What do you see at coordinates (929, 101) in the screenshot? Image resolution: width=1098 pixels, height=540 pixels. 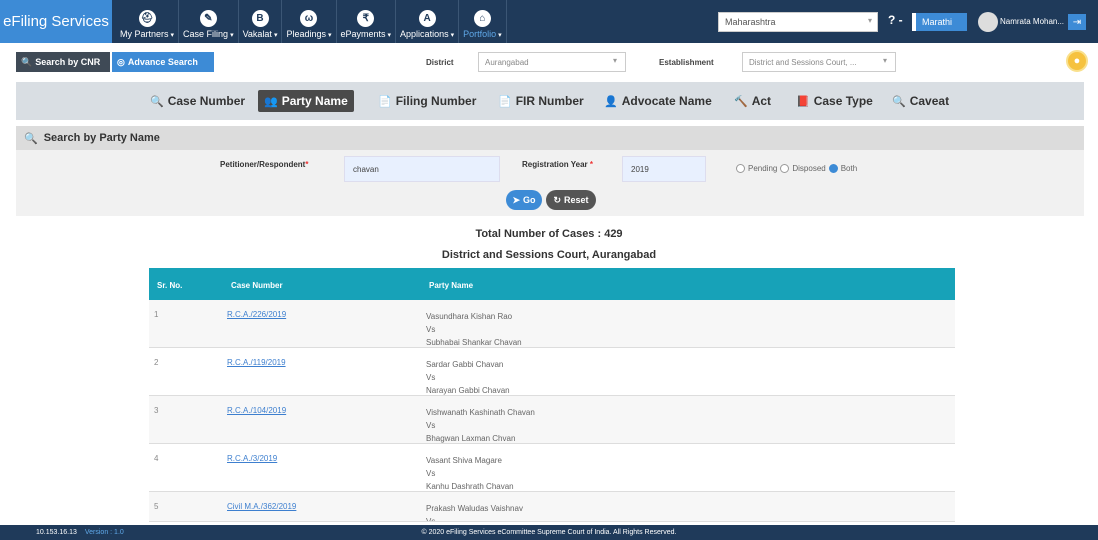 I see `tab-label: Caveat` at bounding box center [929, 101].